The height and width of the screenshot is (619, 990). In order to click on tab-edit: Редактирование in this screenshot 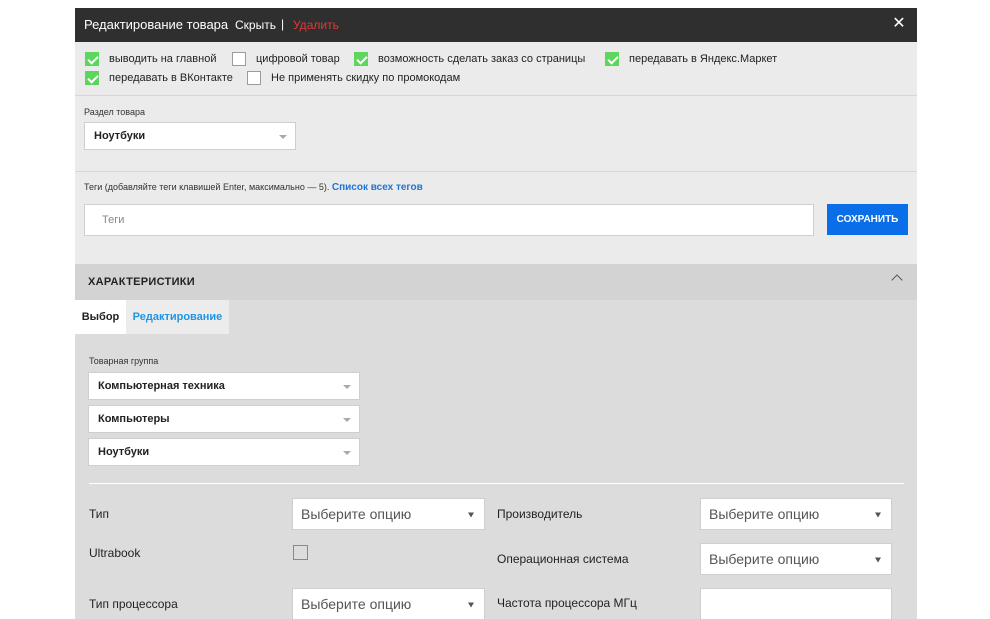, I will do `click(177, 317)`.